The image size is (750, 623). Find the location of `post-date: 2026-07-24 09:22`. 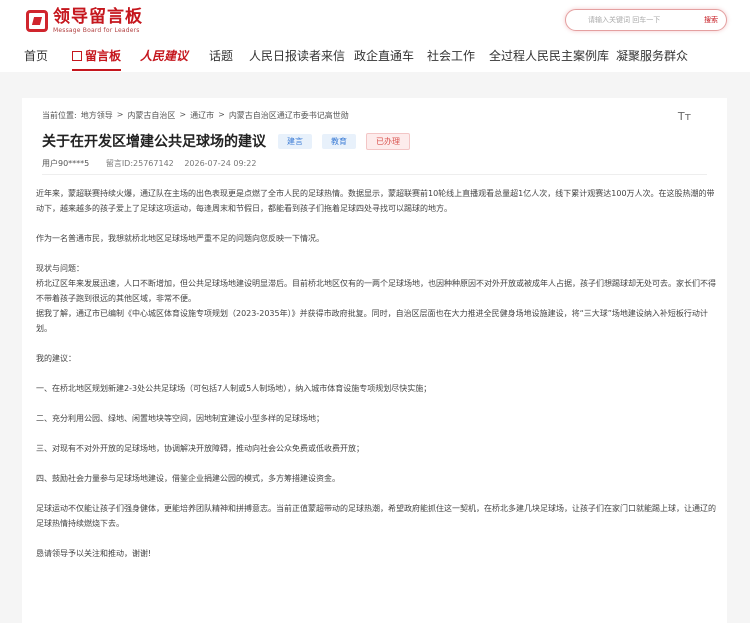

post-date: 2026-07-24 09:22 is located at coordinates (220, 163).